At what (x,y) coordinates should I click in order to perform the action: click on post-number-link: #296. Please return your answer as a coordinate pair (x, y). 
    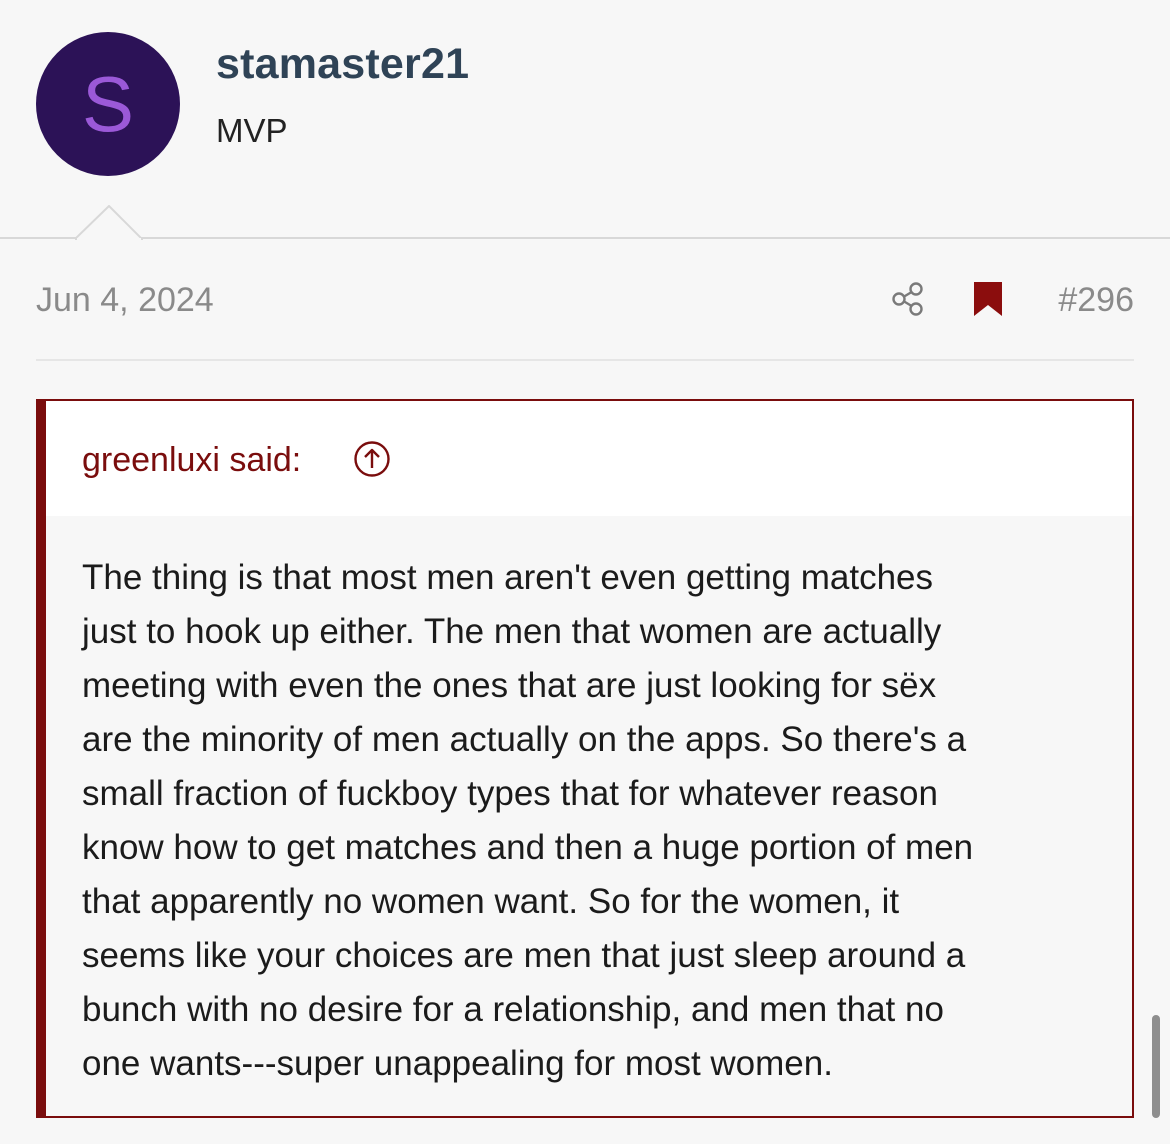
    Looking at the image, I should click on (1096, 300).